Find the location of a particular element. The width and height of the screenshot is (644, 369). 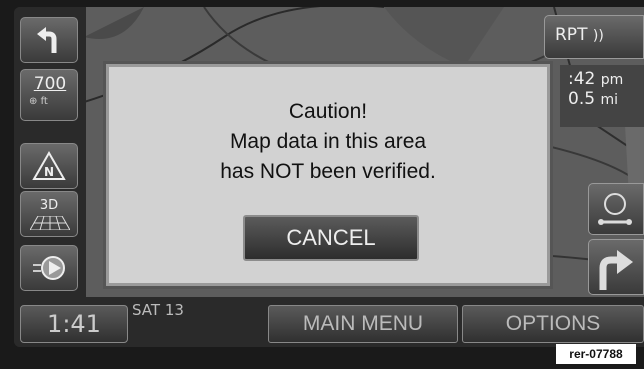

repeat-voice-button: RPT )) is located at coordinates (594, 37).